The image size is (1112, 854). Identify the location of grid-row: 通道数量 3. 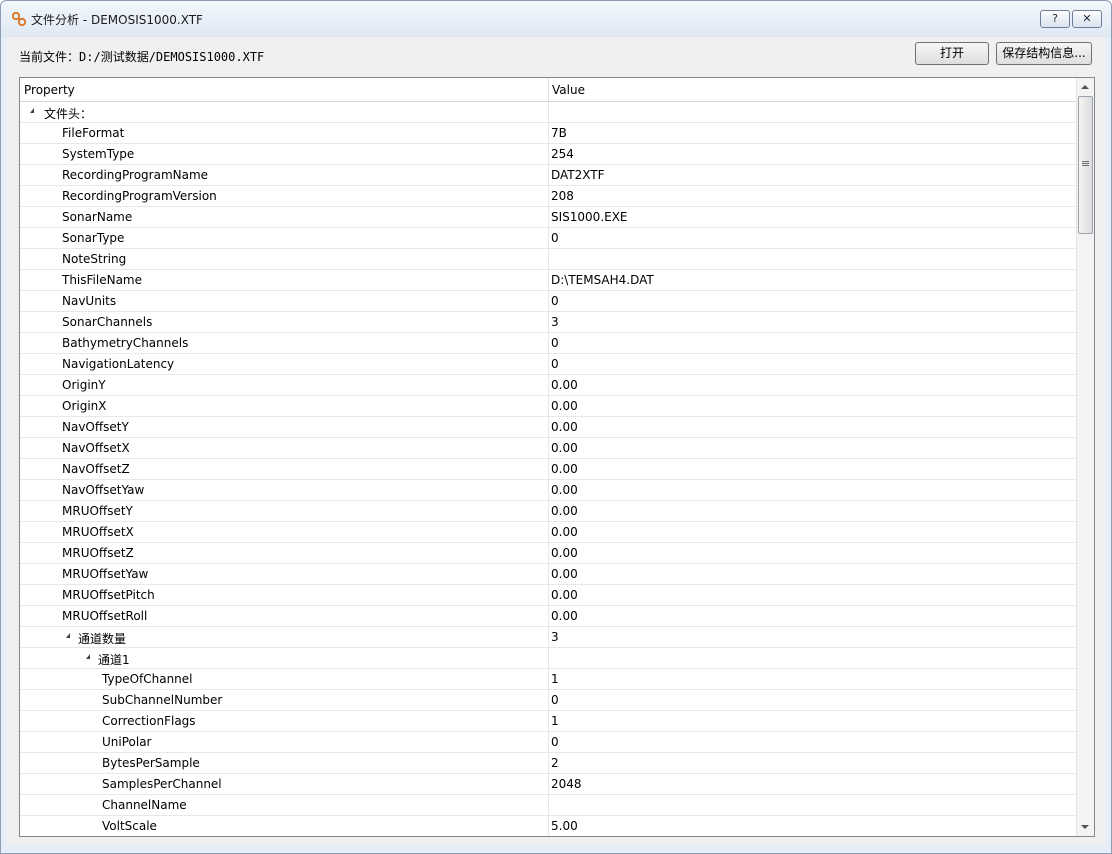
(548, 637).